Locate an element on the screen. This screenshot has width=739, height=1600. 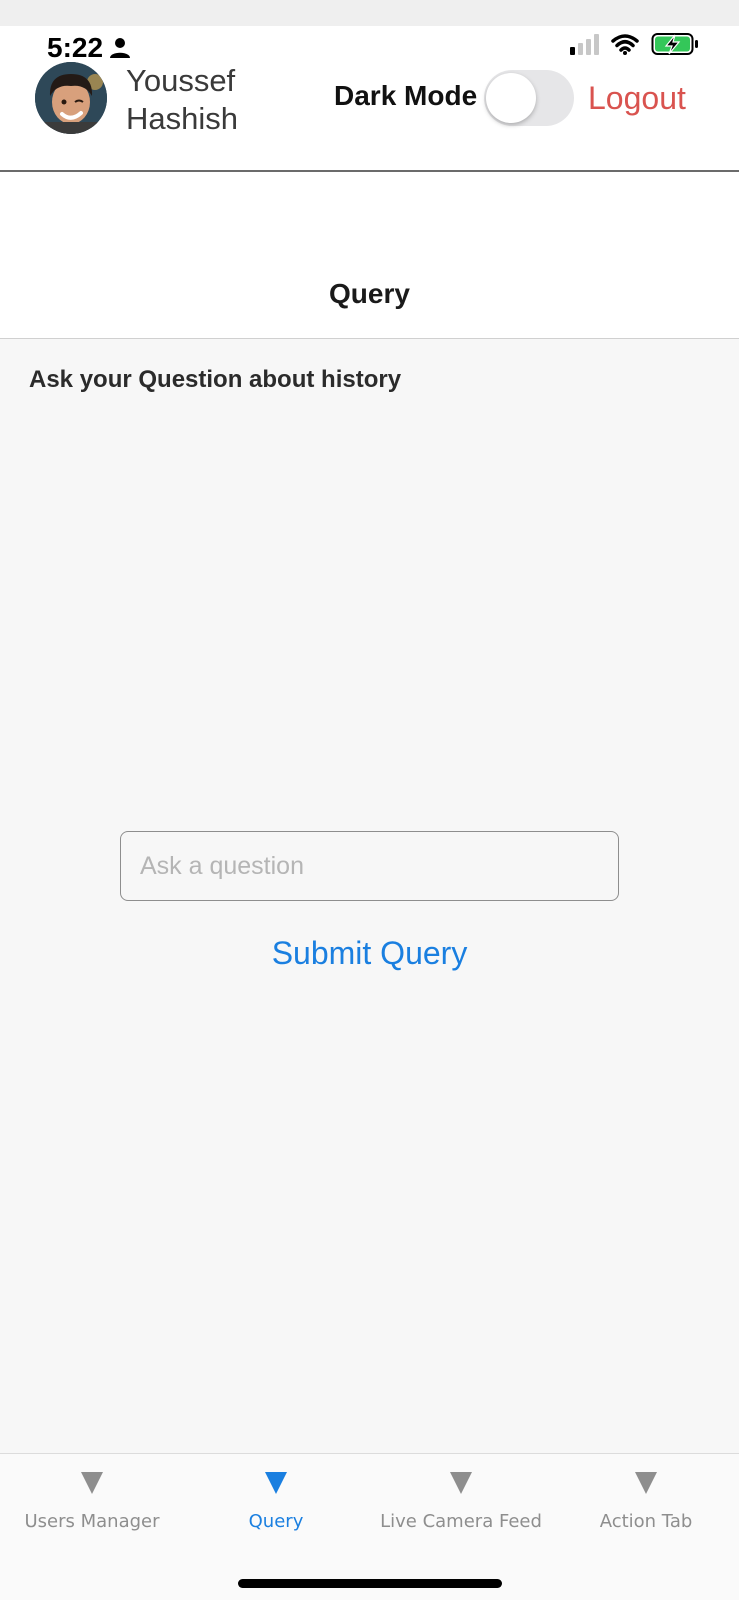
toggle-knob is located at coordinates (511, 98).